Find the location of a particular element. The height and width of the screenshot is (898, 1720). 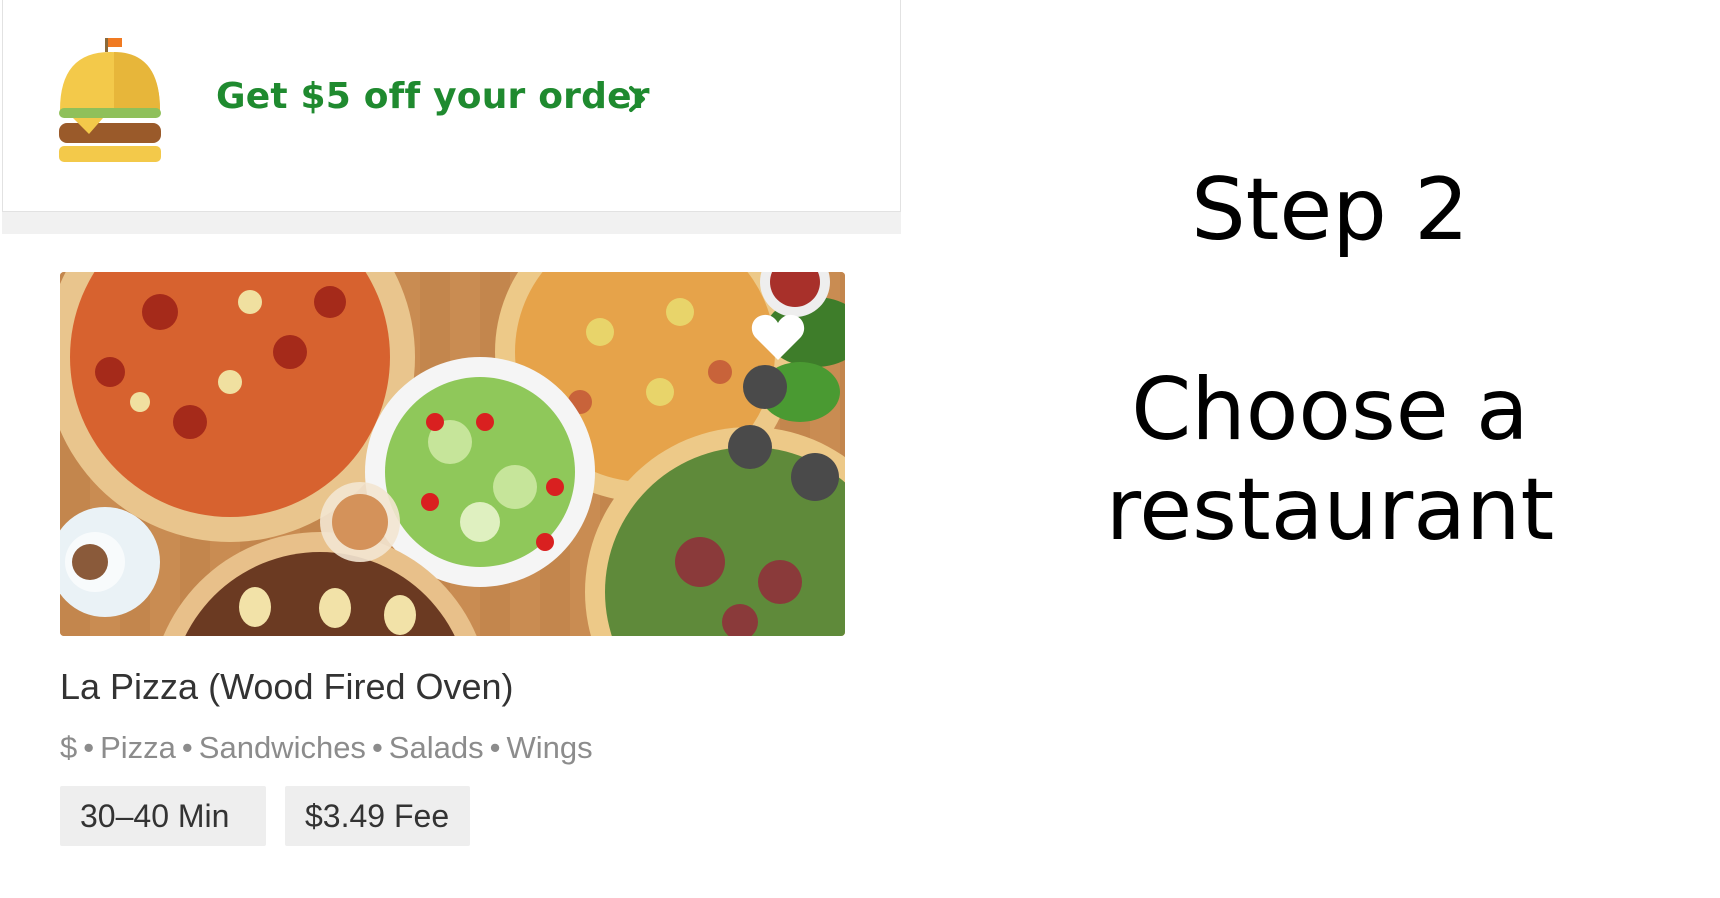

delivery-fee-badge: $3.49 Fee is located at coordinates (377, 816).